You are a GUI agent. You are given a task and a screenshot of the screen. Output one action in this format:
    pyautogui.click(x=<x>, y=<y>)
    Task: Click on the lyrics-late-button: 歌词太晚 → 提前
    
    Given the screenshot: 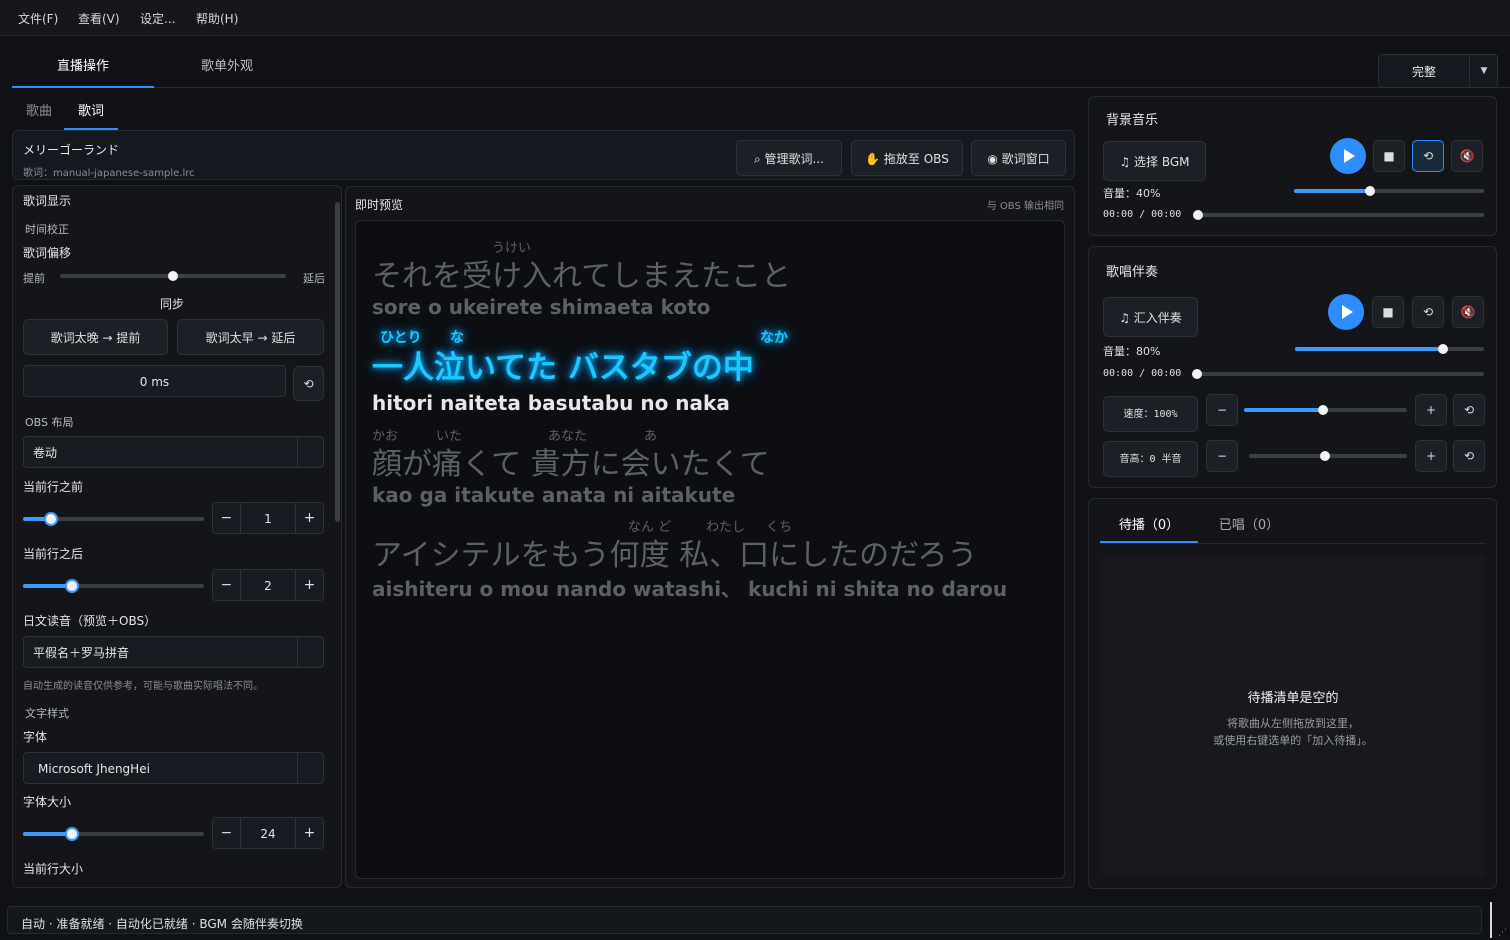 What is the action you would take?
    pyautogui.click(x=95, y=337)
    